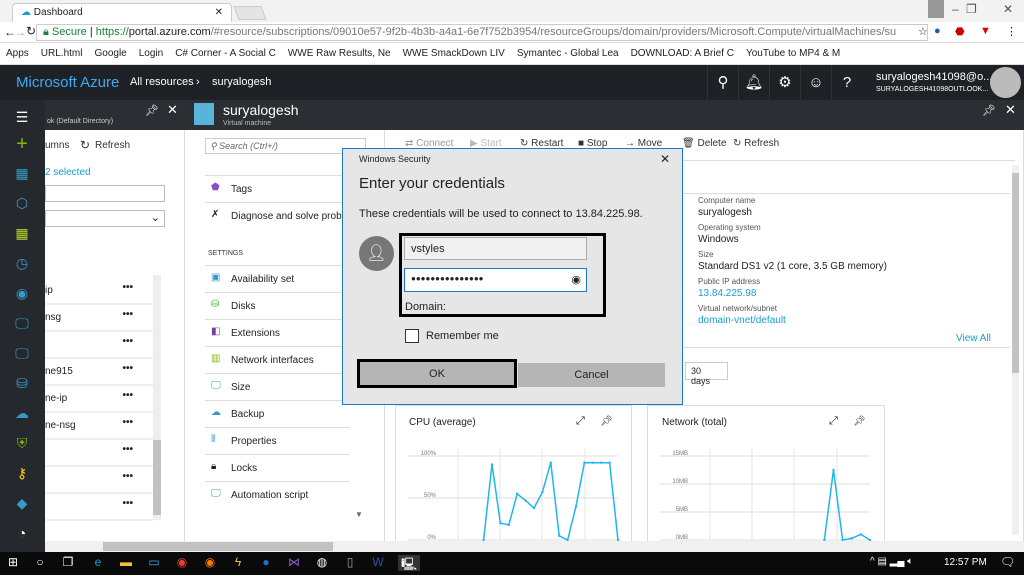 This screenshot has height=576, width=1024. What do you see at coordinates (1008, 9) in the screenshot?
I see `close-window-button: ✕` at bounding box center [1008, 9].